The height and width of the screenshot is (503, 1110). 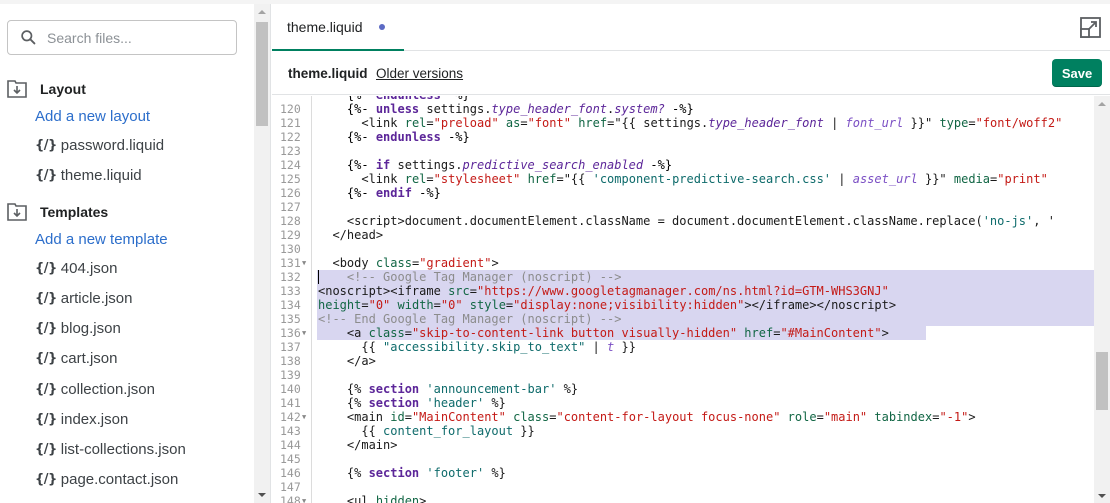 What do you see at coordinates (110, 449) in the screenshot?
I see `file-item: {/} list-collections.json` at bounding box center [110, 449].